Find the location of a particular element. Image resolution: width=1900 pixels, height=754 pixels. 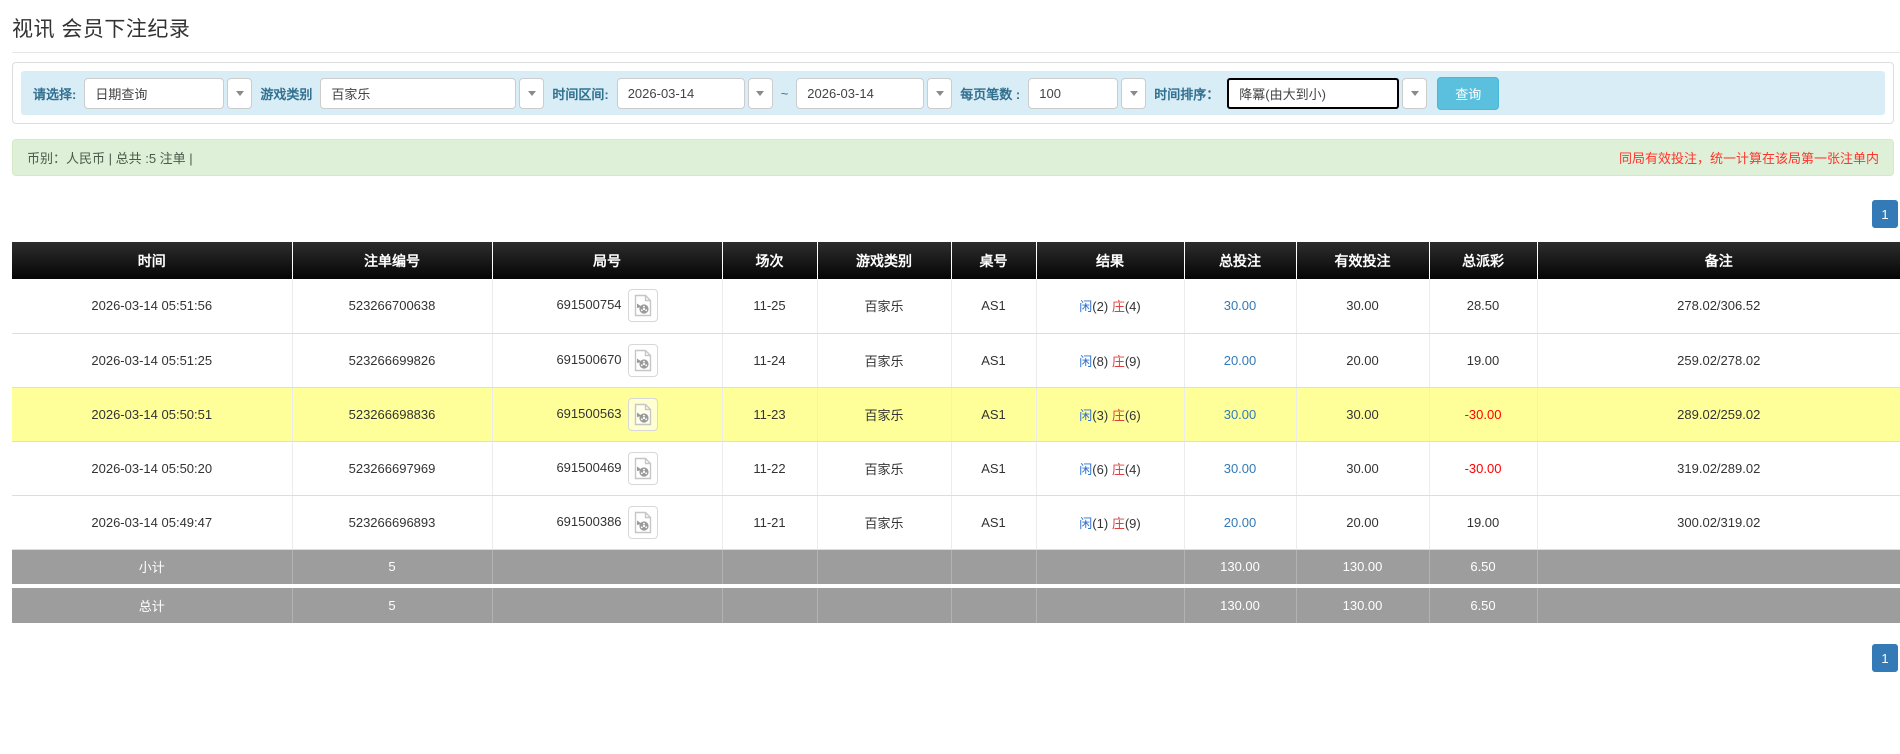

title-divider is located at coordinates (956, 52).